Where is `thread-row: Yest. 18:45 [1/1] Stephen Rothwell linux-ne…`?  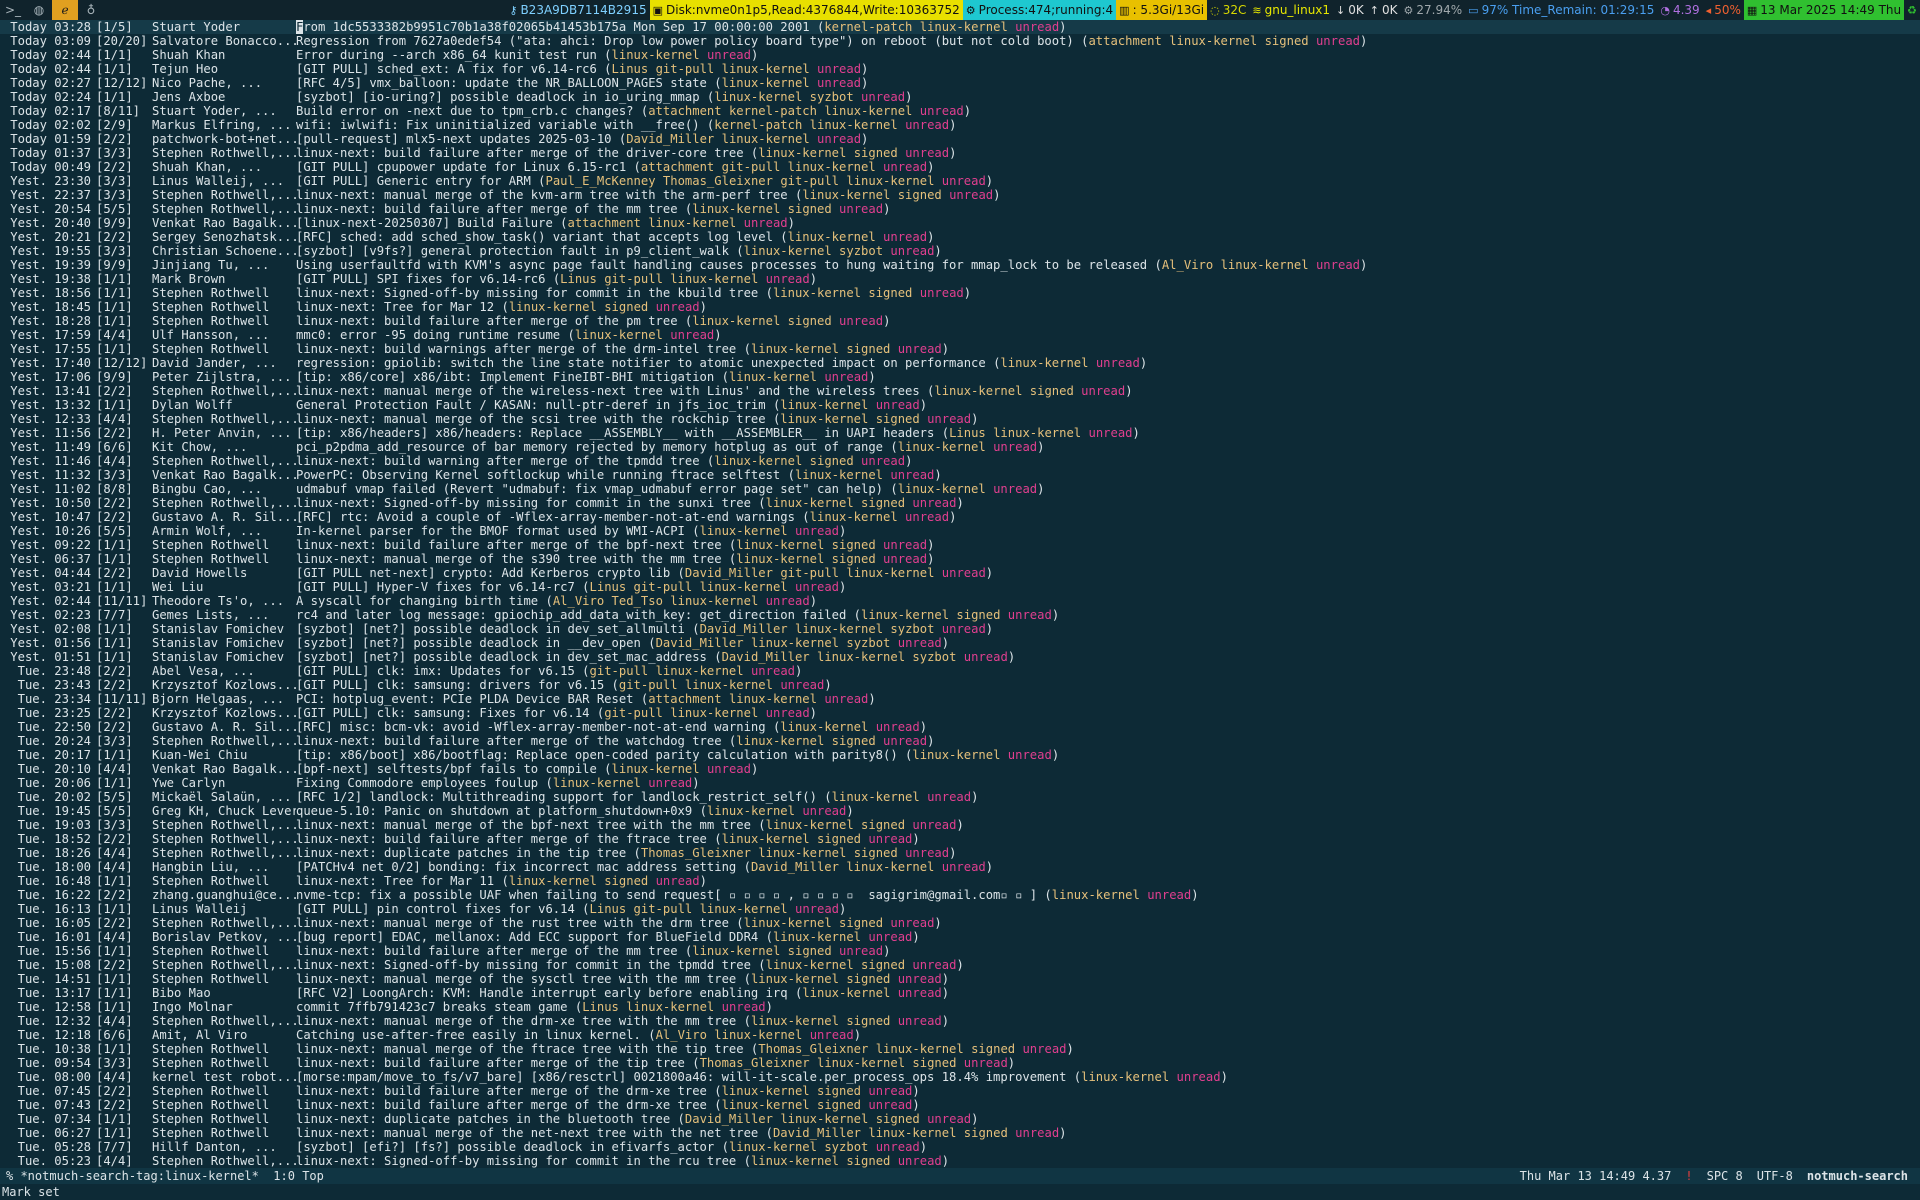 thread-row: Yest. 18:45 [1/1] Stephen Rothwell linux-ne… is located at coordinates (960, 307).